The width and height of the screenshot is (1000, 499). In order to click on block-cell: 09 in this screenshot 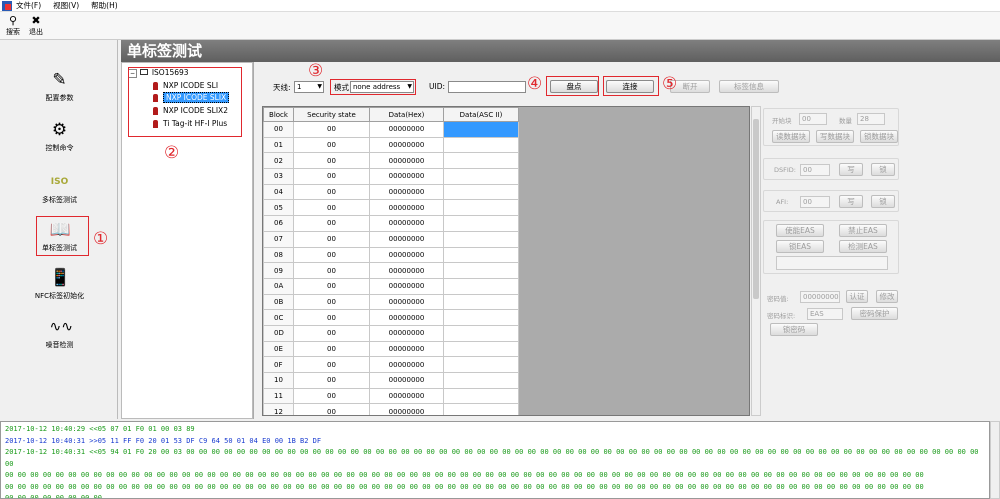, I will do `click(278, 270)`.